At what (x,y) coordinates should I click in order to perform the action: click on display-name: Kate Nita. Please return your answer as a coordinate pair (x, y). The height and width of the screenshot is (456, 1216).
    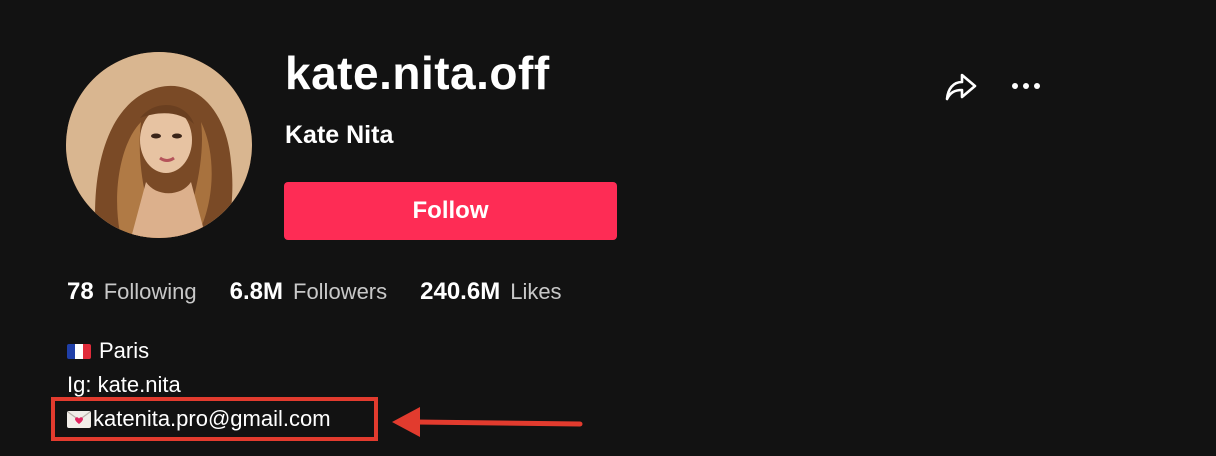
    Looking at the image, I should click on (339, 135).